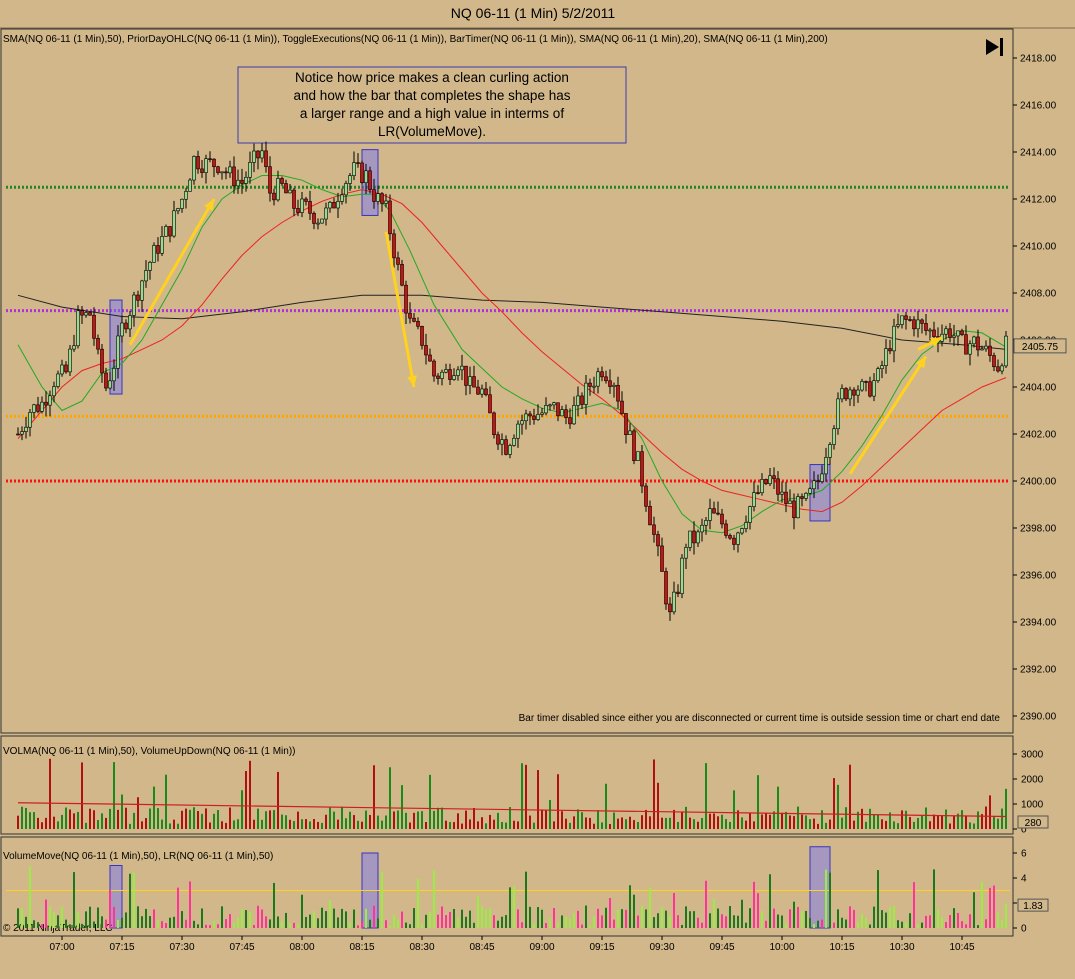 The width and height of the screenshot is (1075, 979). I want to click on price-tick-label: 2396.00, so click(1038, 576).